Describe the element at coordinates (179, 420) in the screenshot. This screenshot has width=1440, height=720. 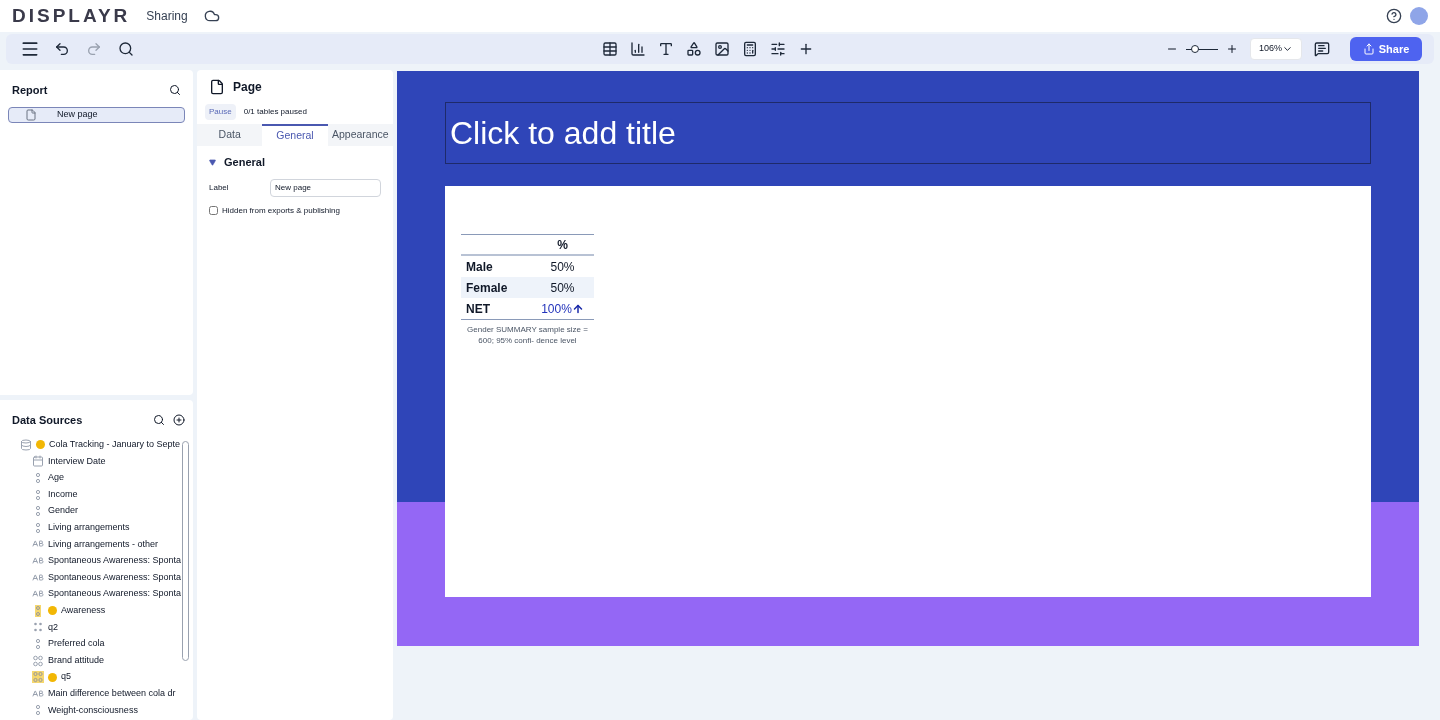
I see `add-icon` at that location.